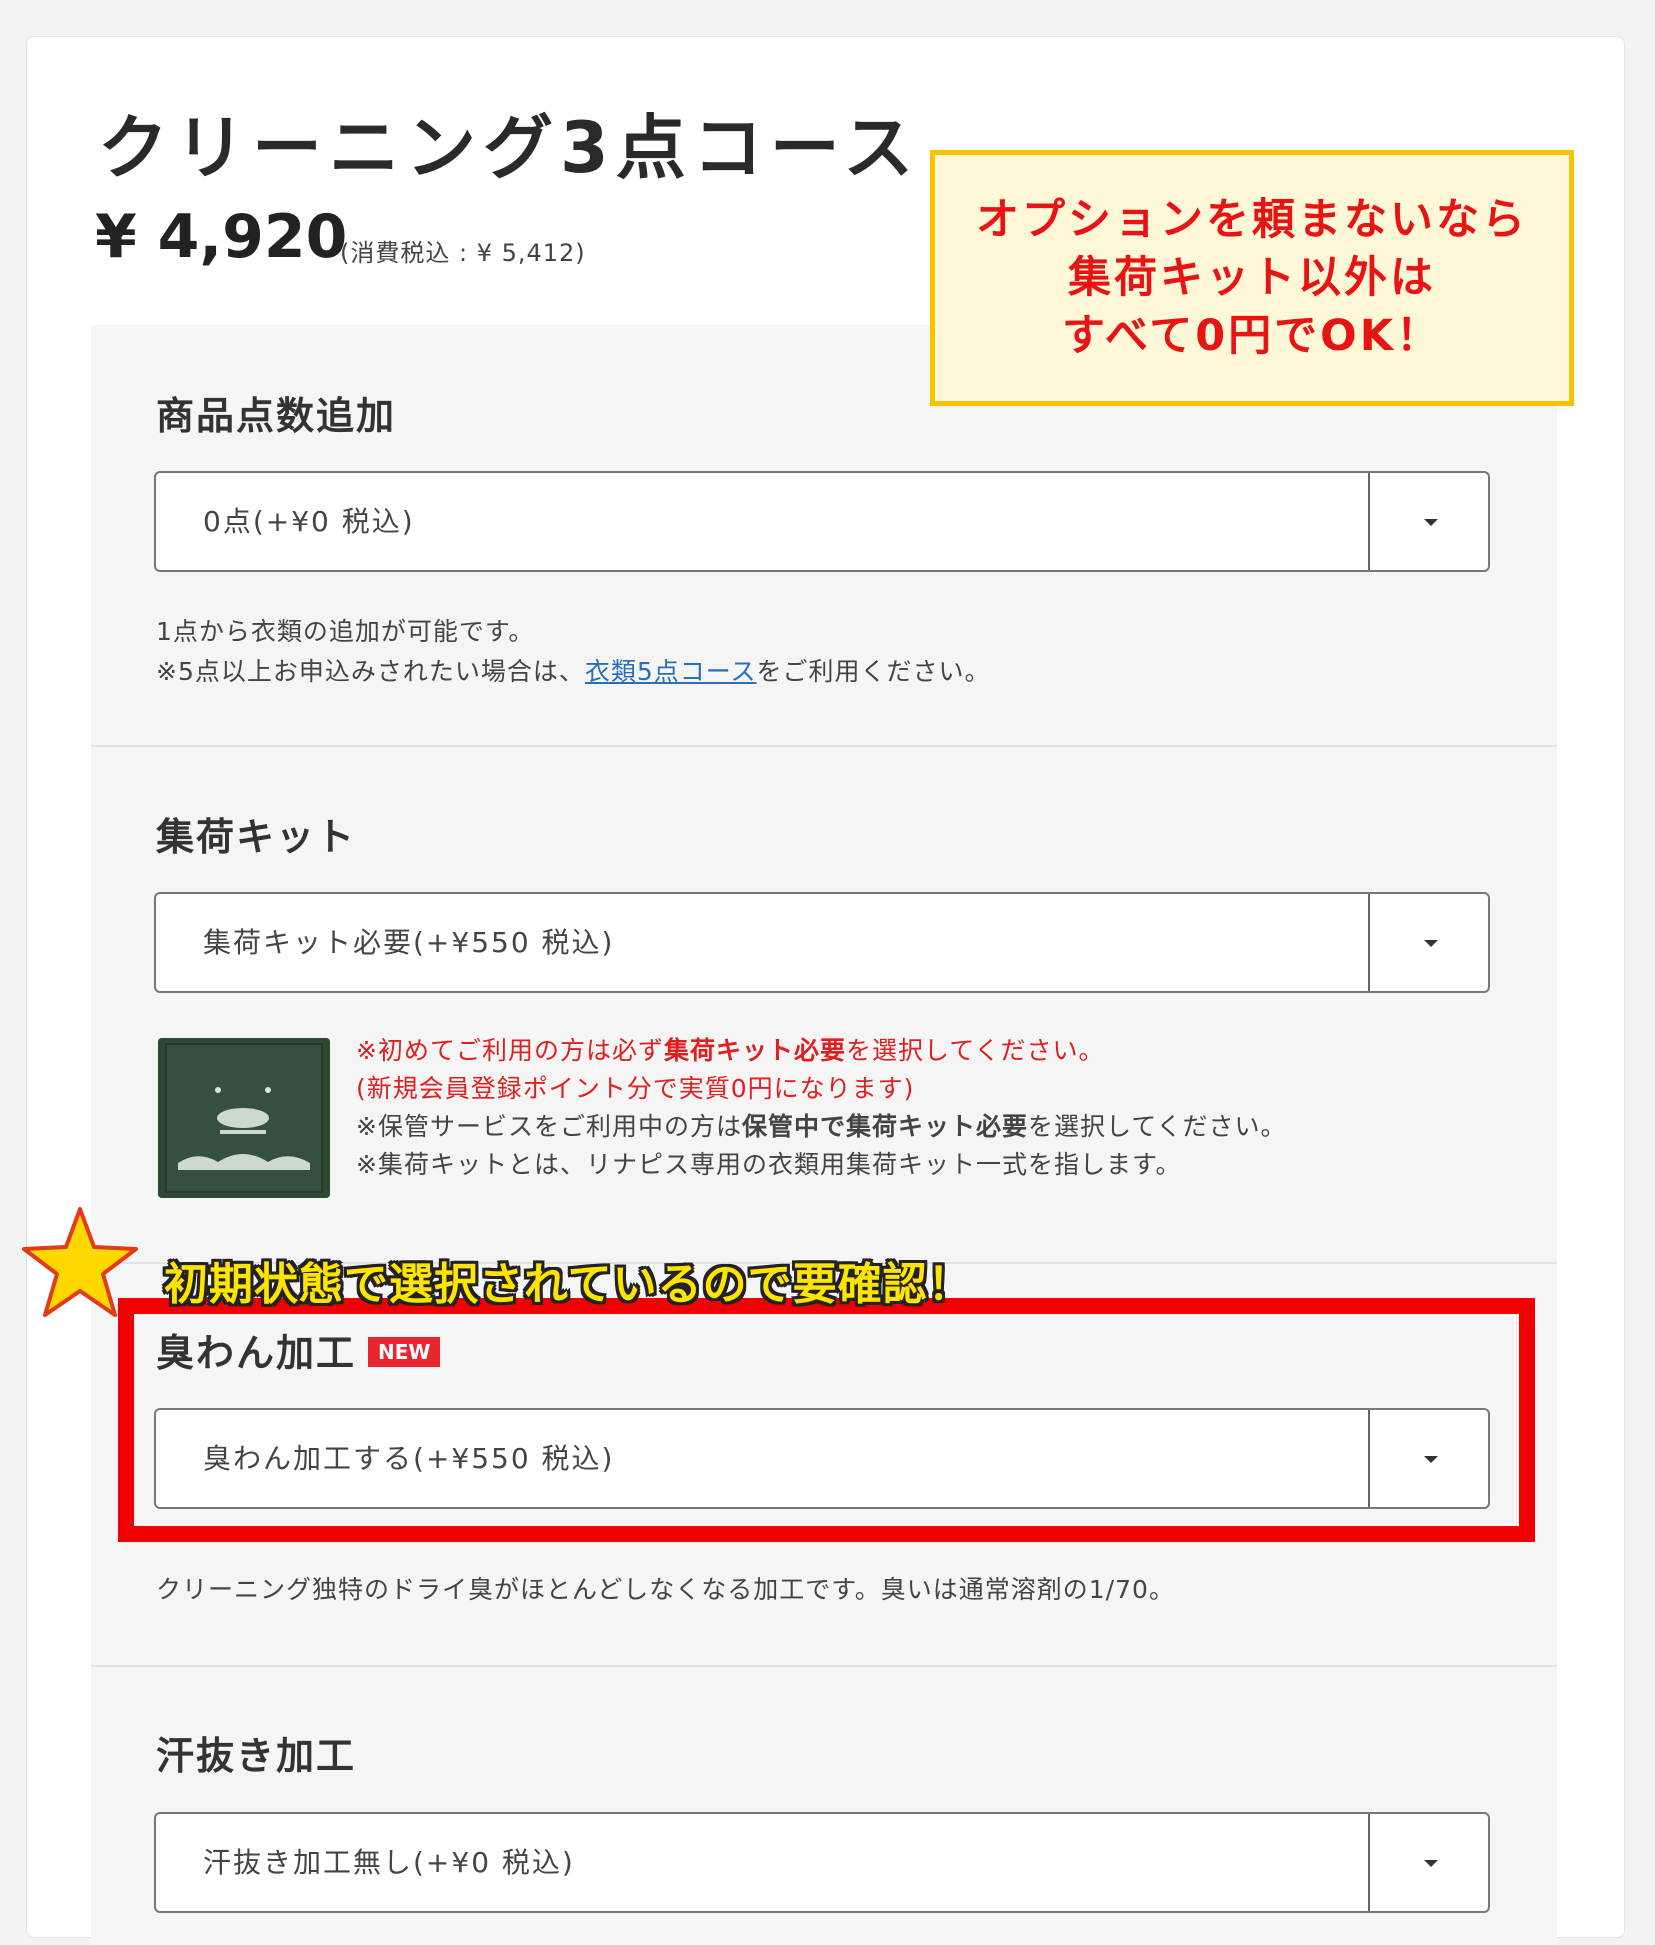 This screenshot has width=1655, height=1945. Describe the element at coordinates (769, 1164) in the screenshot. I see `kit-note-4: ※集荷キットとは、リナピス専用の衣類用集荷キット一式を指します。` at that location.